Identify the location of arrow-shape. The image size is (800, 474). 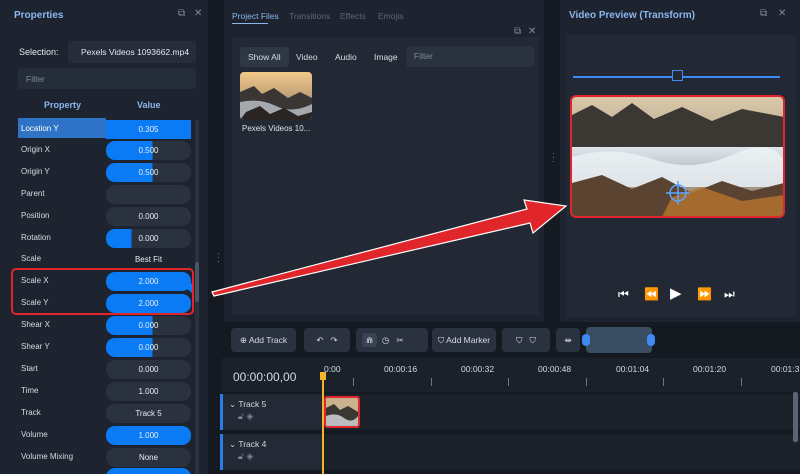
(389, 248).